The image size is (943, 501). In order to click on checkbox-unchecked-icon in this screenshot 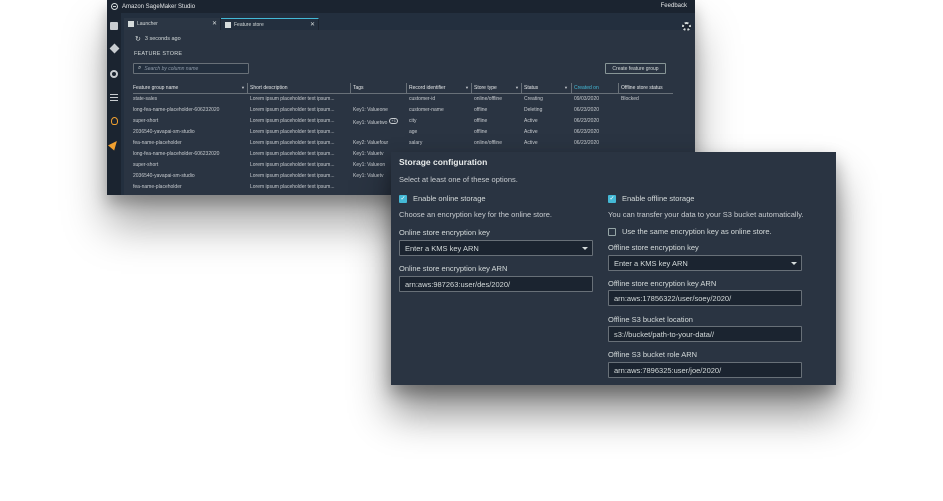, I will do `click(612, 231)`.